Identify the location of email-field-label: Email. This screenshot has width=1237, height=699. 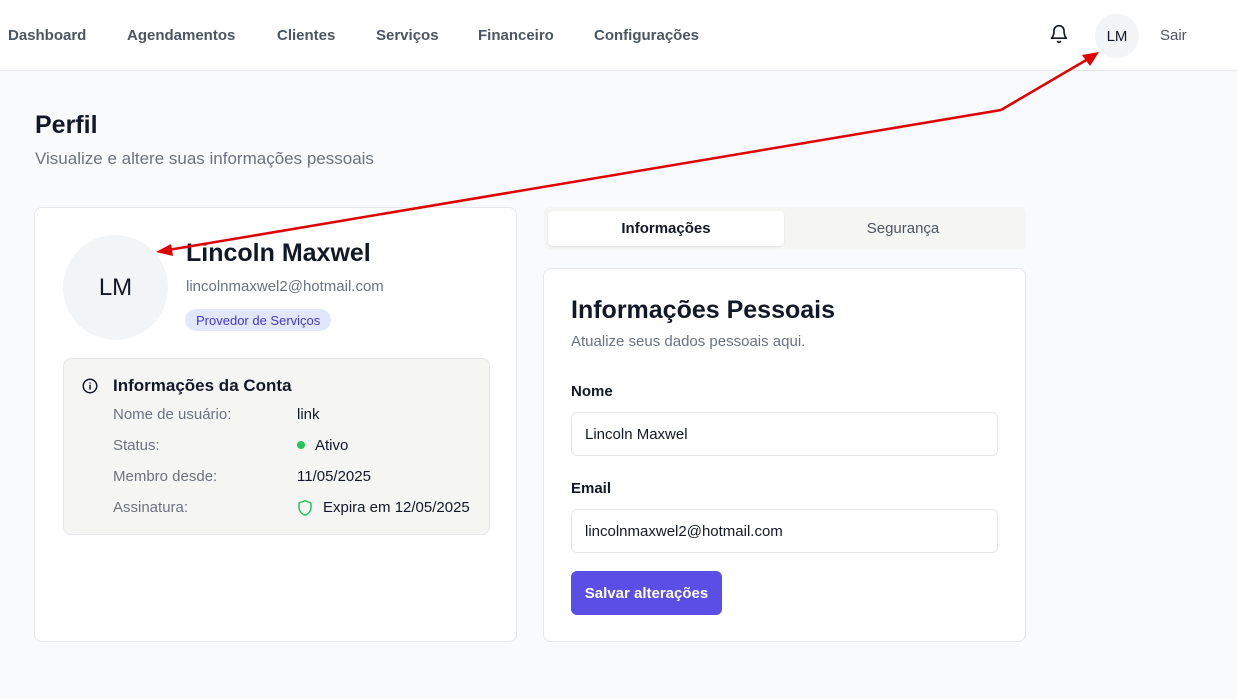
(591, 488).